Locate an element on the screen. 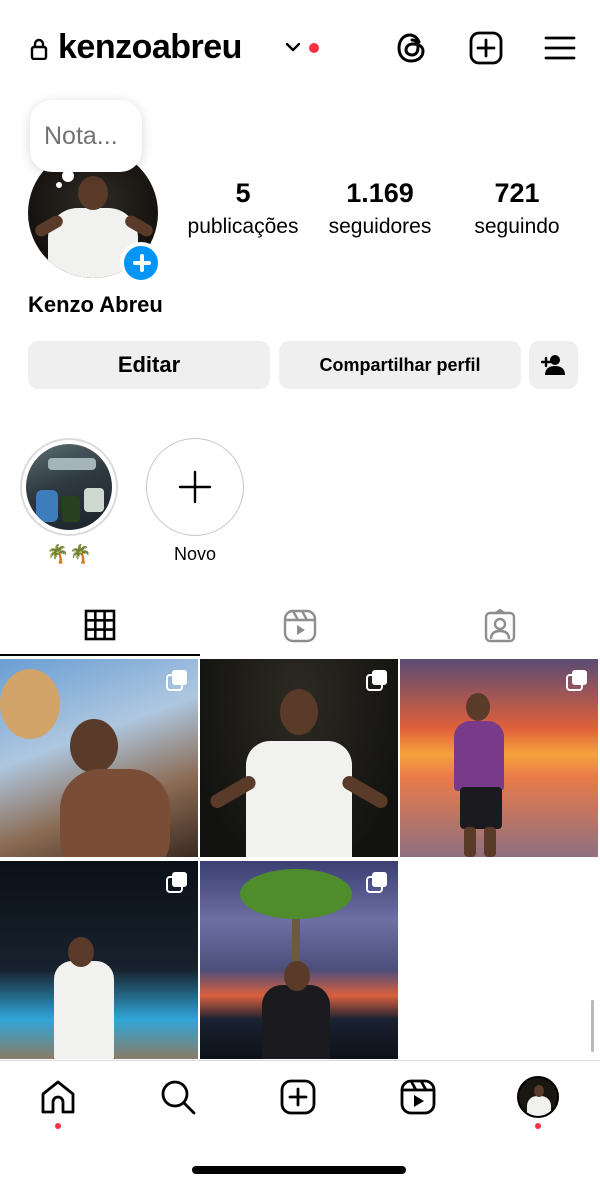 Image resolution: width=600 pixels, height=1186 pixels. new-highlight: Novo is located at coordinates (195, 501).